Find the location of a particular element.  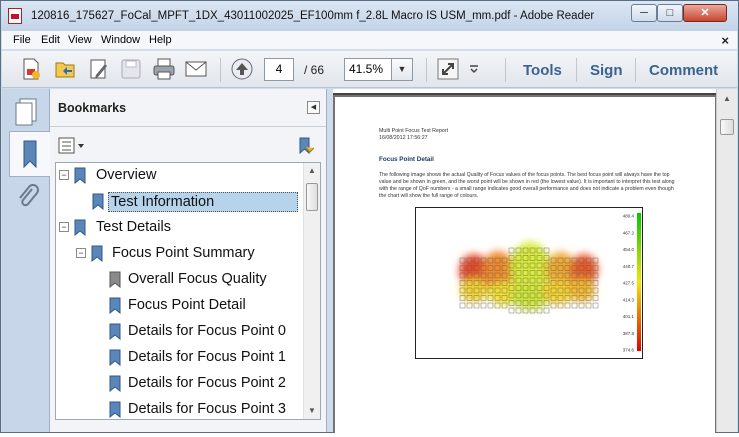

page-number-input: 4 is located at coordinates (279, 69).